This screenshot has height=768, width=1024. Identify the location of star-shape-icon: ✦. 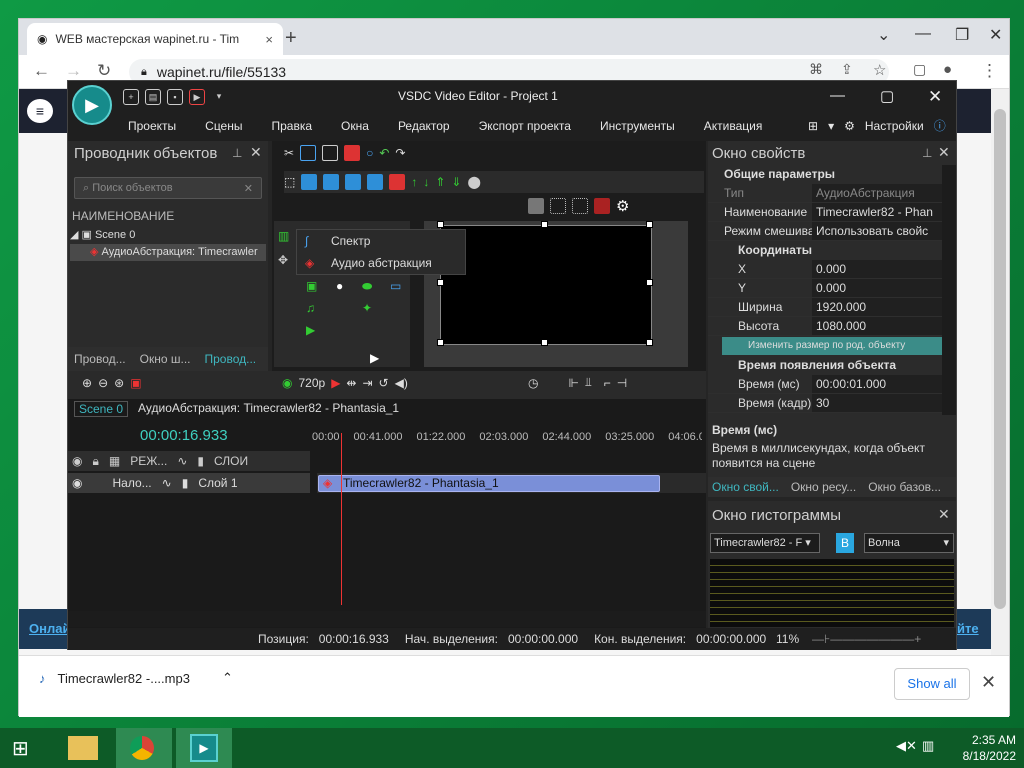
(367, 308).